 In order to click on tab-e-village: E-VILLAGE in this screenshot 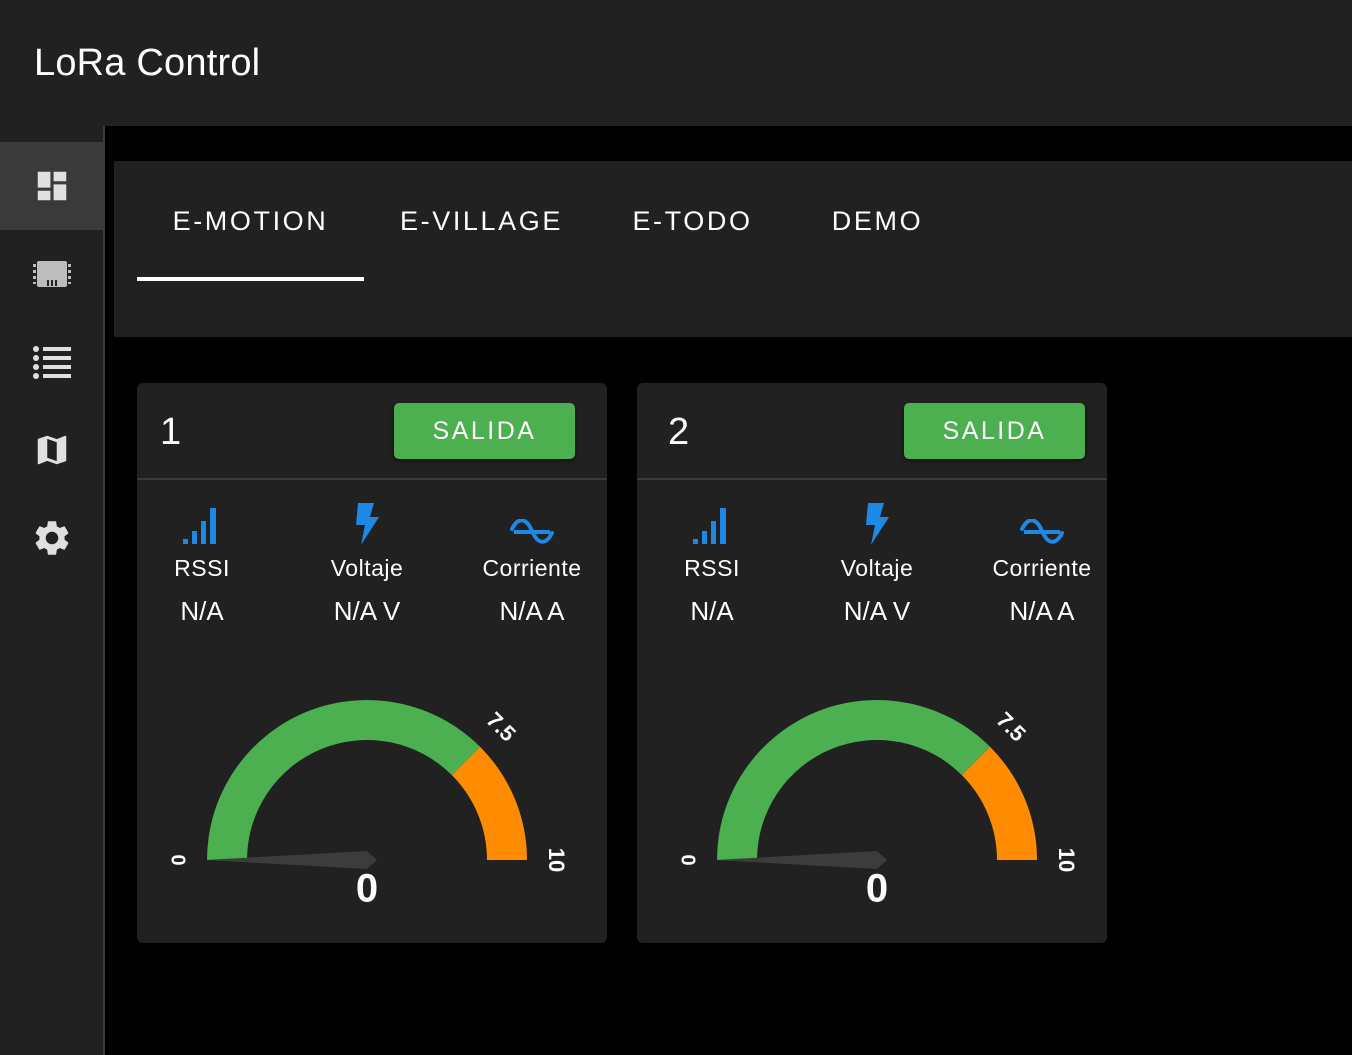, I will do `click(481, 221)`.